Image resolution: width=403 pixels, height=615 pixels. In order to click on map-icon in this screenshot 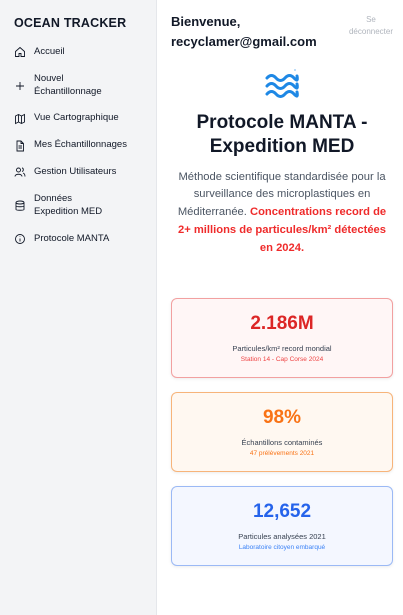, I will do `click(20, 119)`.